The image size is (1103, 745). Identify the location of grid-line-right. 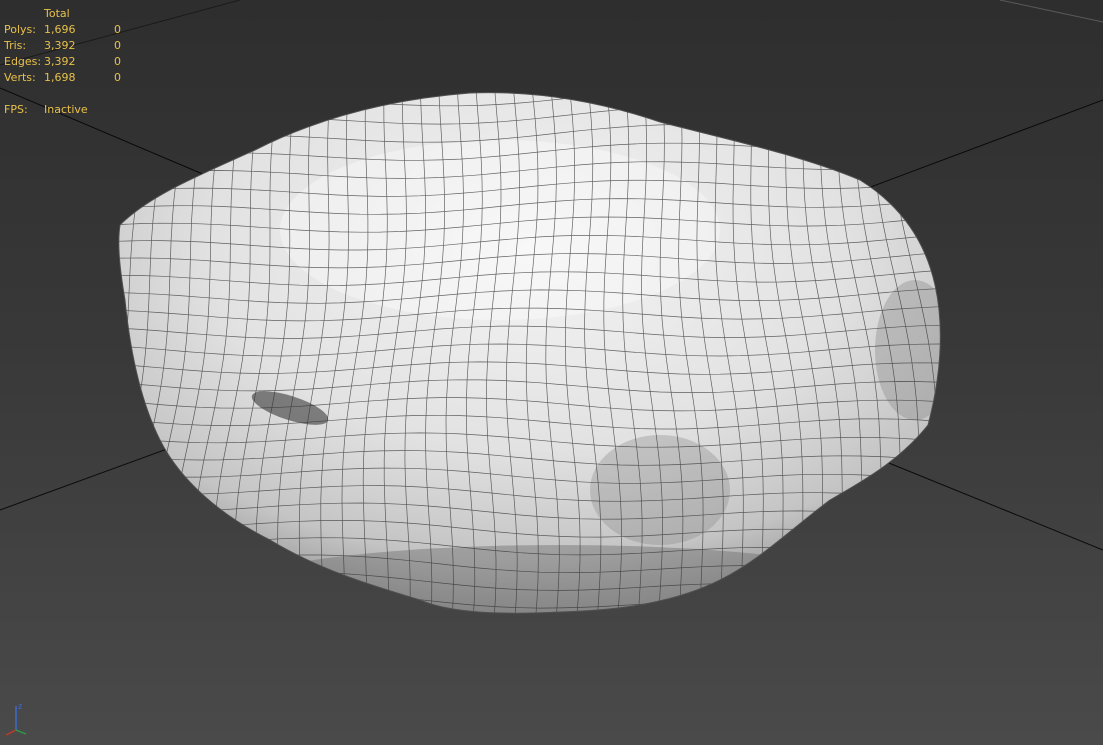
(985, 144).